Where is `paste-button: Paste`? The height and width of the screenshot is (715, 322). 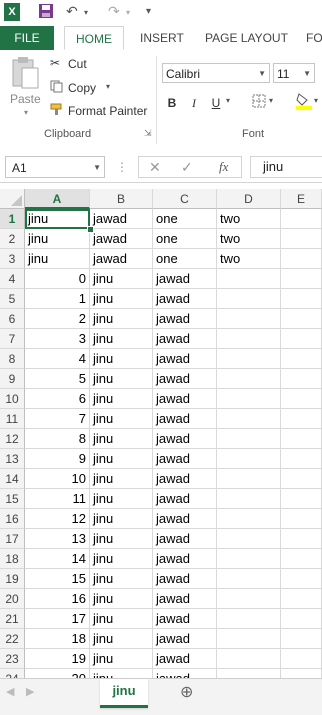
paste-button: Paste is located at coordinates (25, 99).